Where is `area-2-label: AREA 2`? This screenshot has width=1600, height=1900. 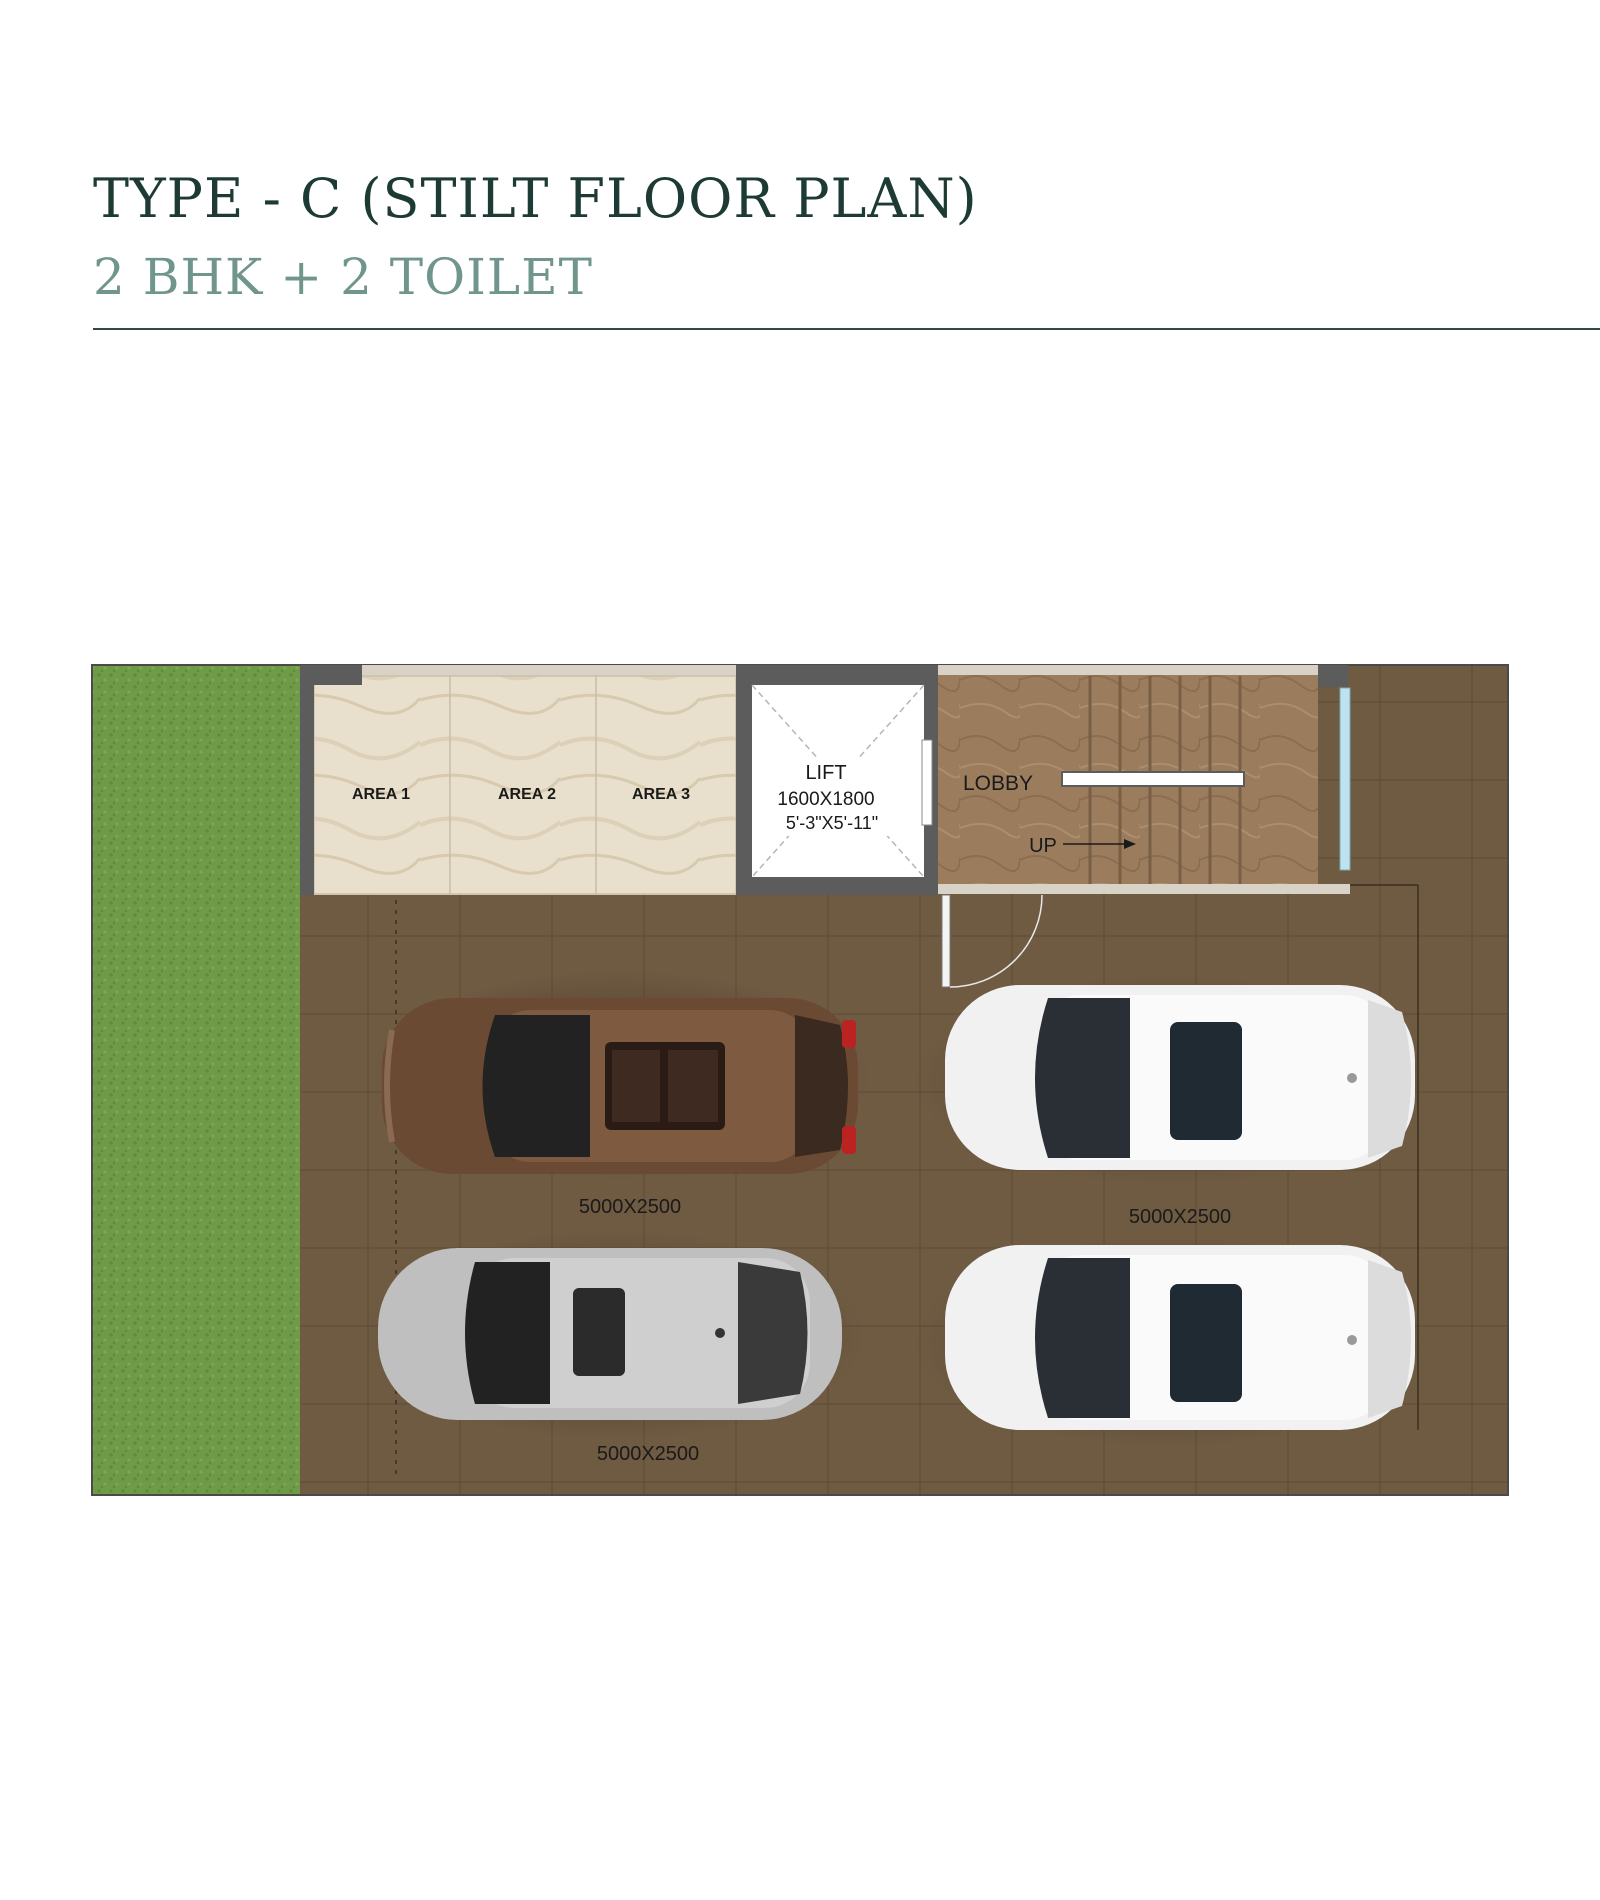
area-2-label: AREA 2 is located at coordinates (527, 794).